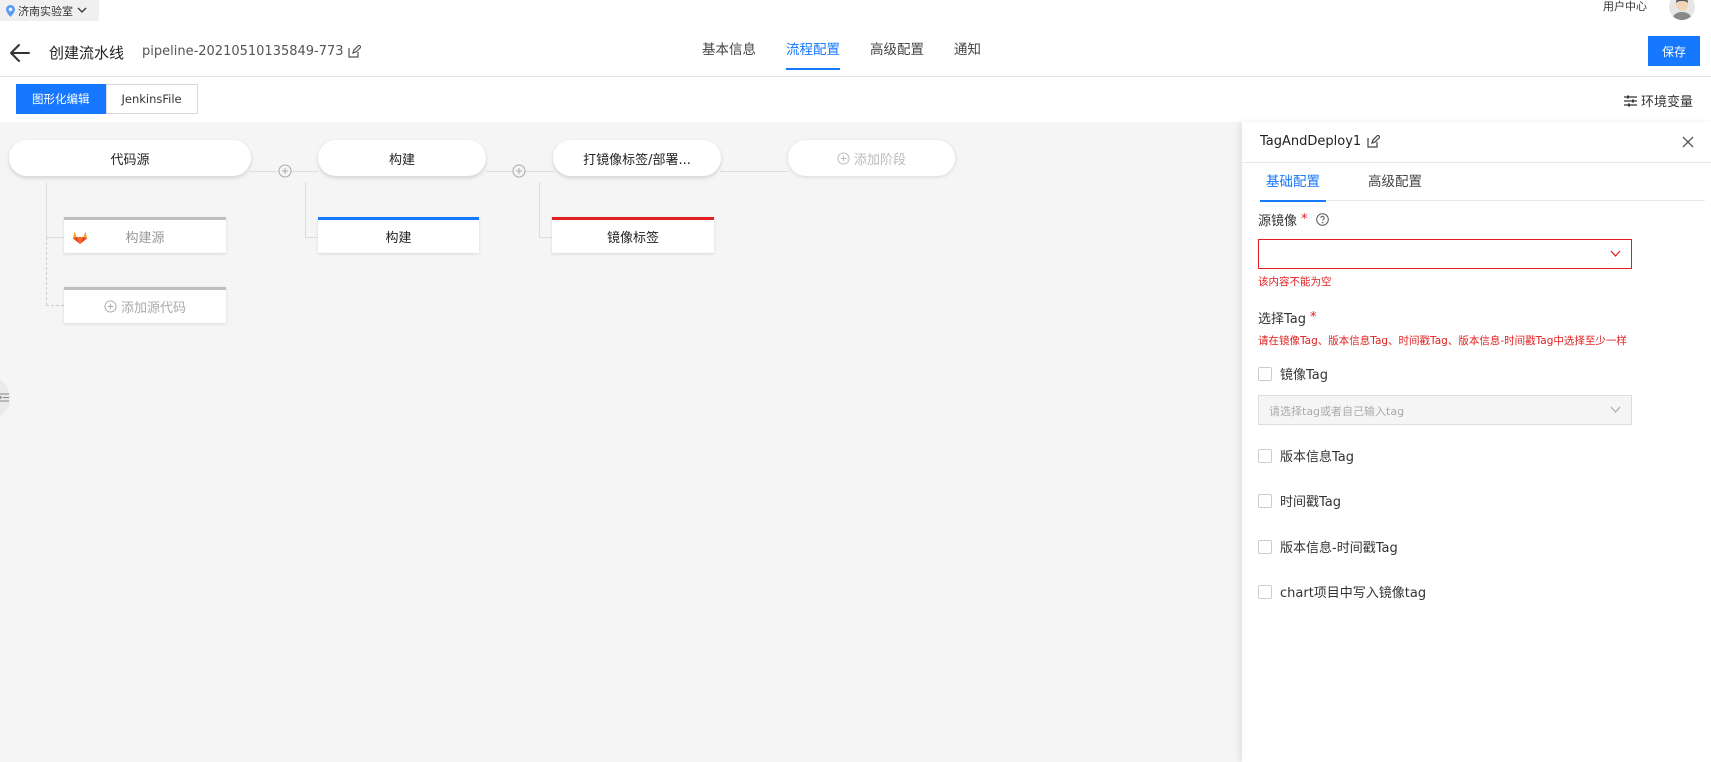  I want to click on add-stage-label: 添加阶段, so click(879, 160).